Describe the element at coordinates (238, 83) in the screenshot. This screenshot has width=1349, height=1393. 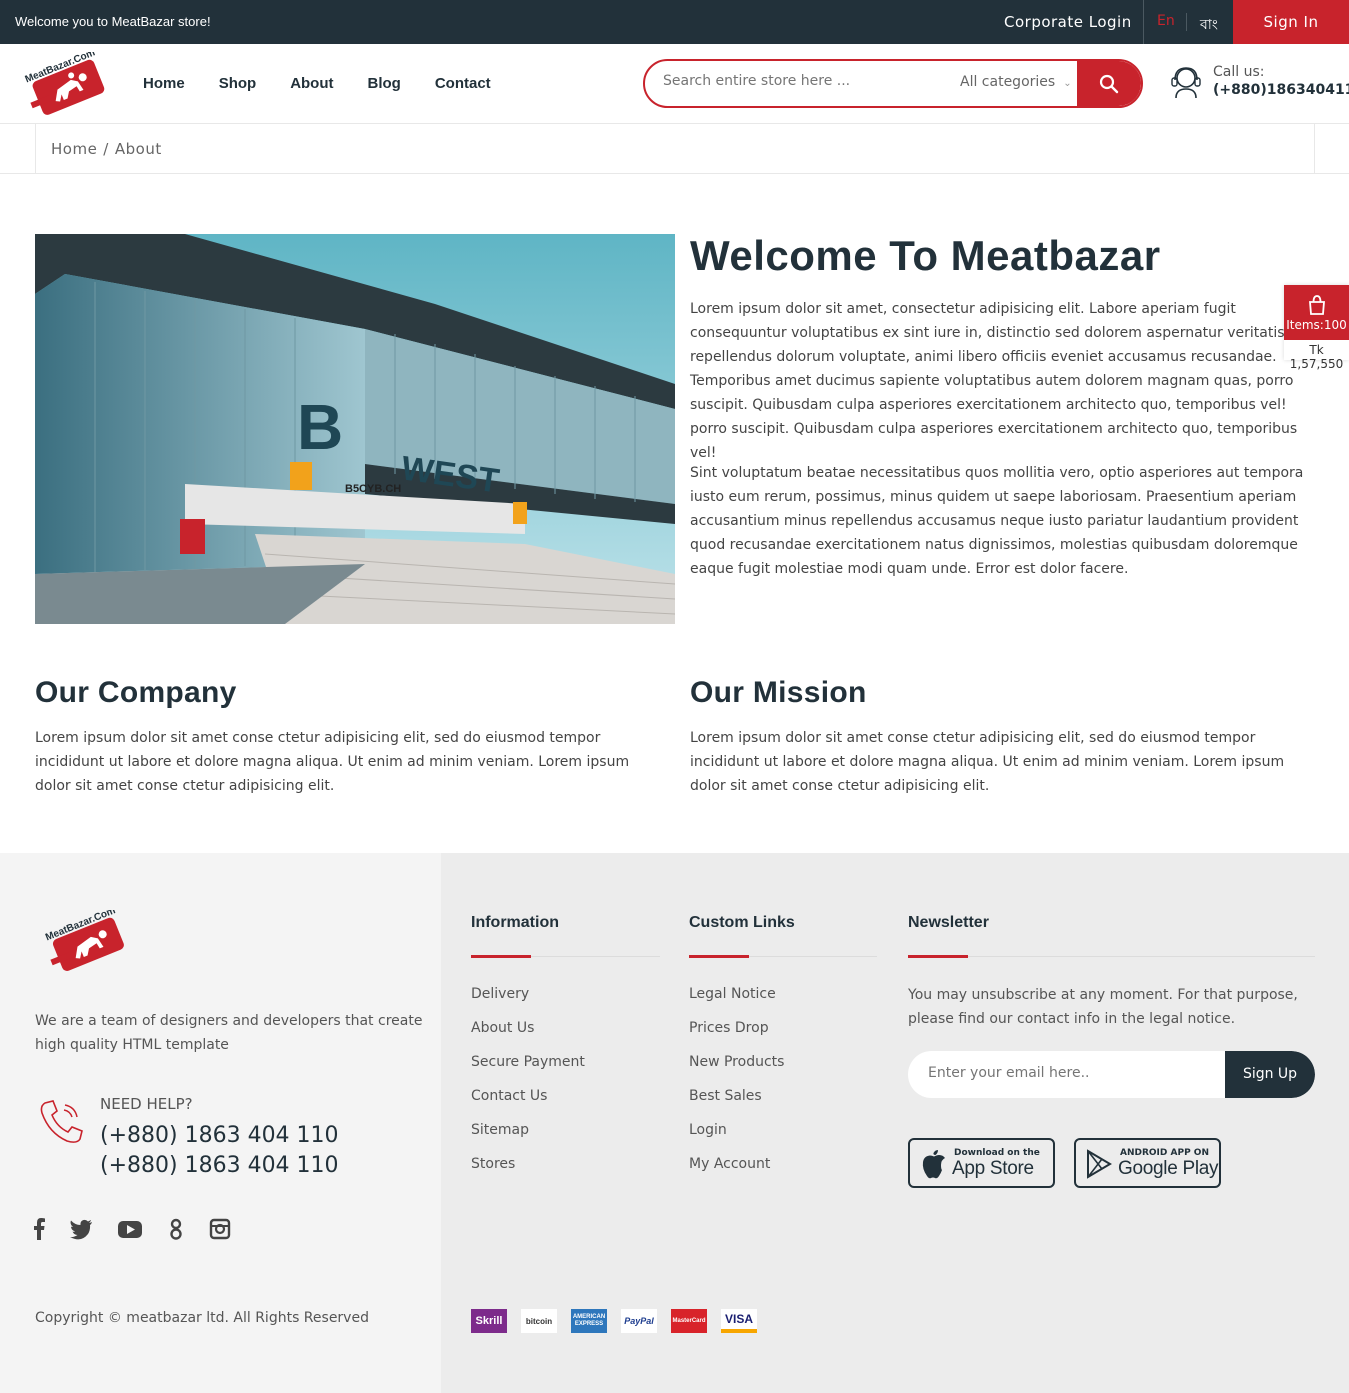
I see `nav-shop: Shop` at that location.